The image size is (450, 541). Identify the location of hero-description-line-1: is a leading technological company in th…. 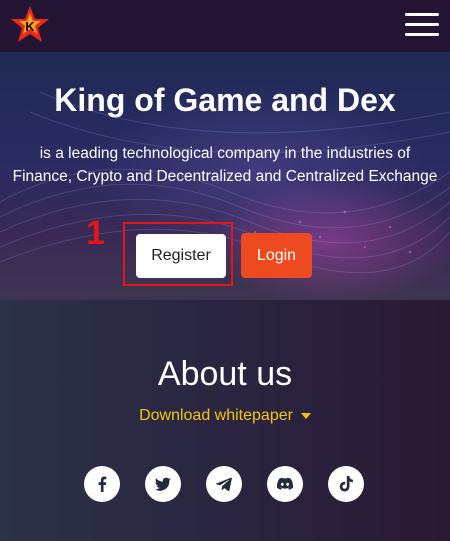
(225, 153).